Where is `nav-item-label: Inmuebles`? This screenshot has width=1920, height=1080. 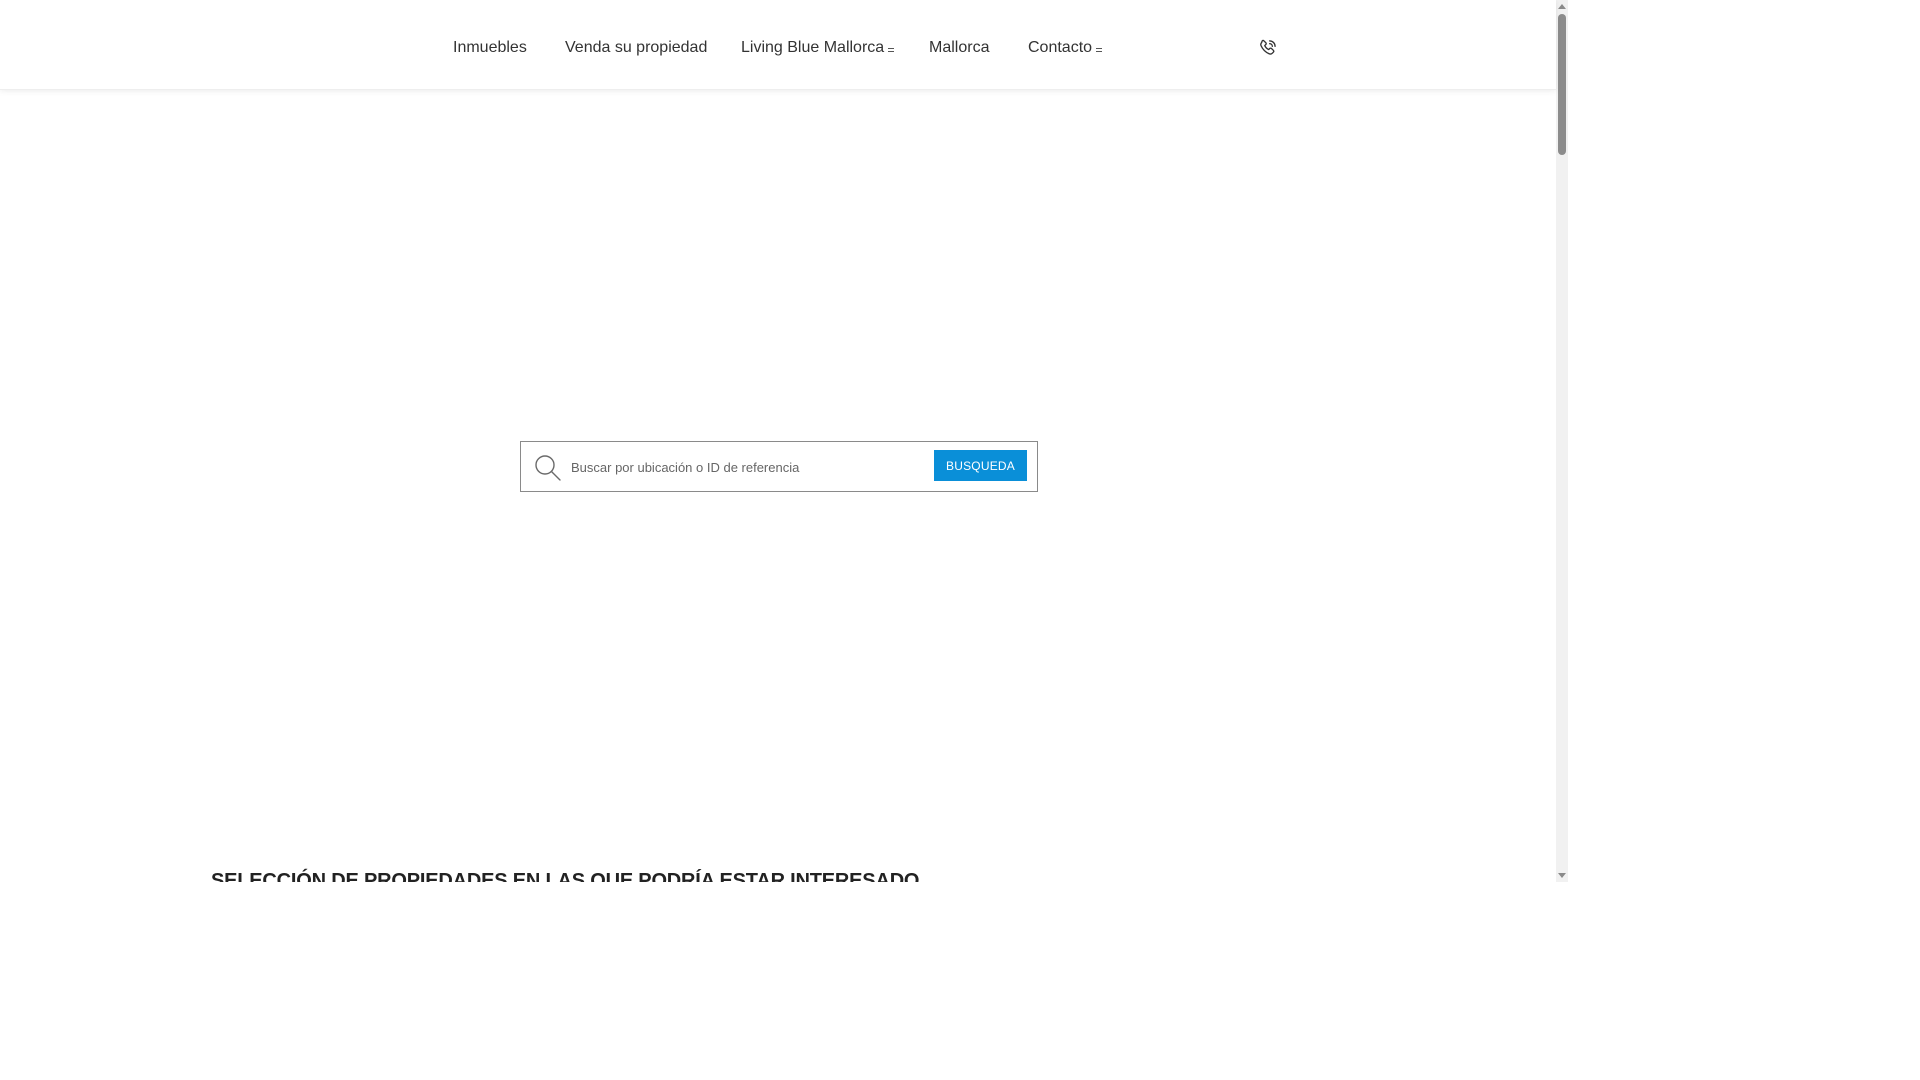 nav-item-label: Inmuebles is located at coordinates (490, 47).